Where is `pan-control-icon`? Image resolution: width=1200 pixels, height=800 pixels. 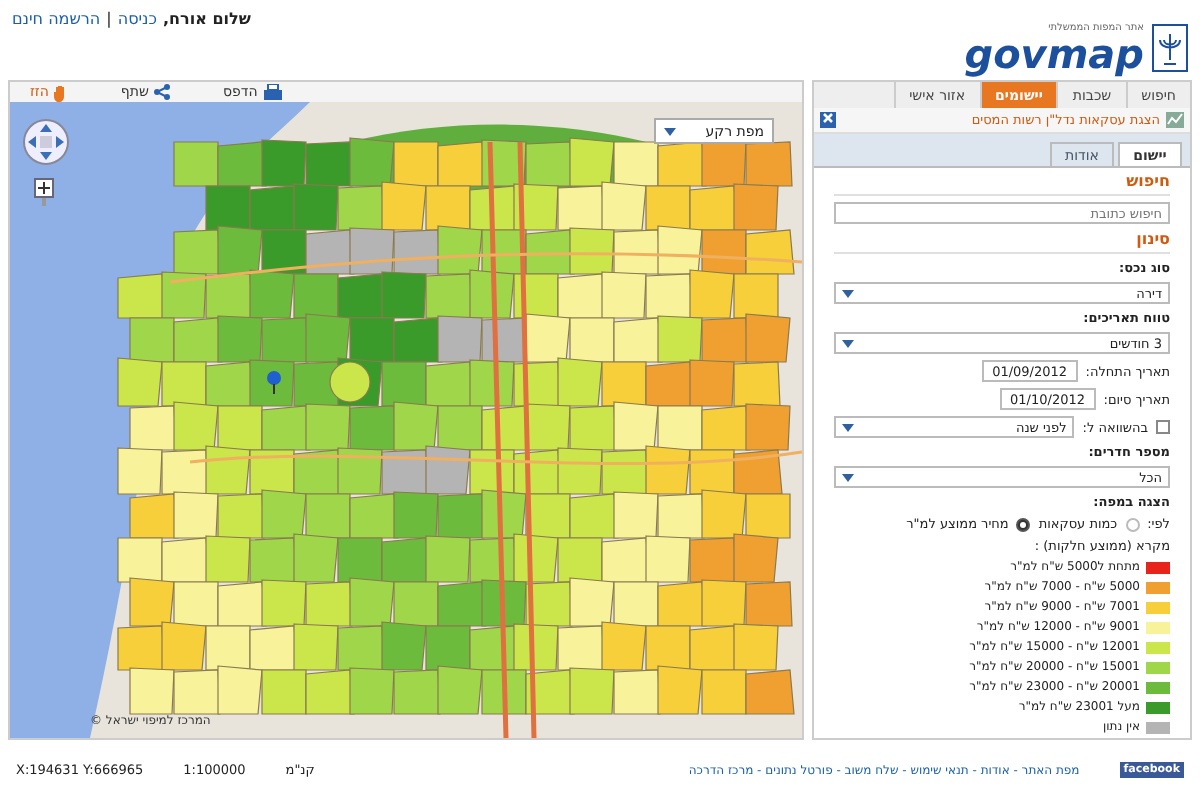
pan-control-icon is located at coordinates (46, 142).